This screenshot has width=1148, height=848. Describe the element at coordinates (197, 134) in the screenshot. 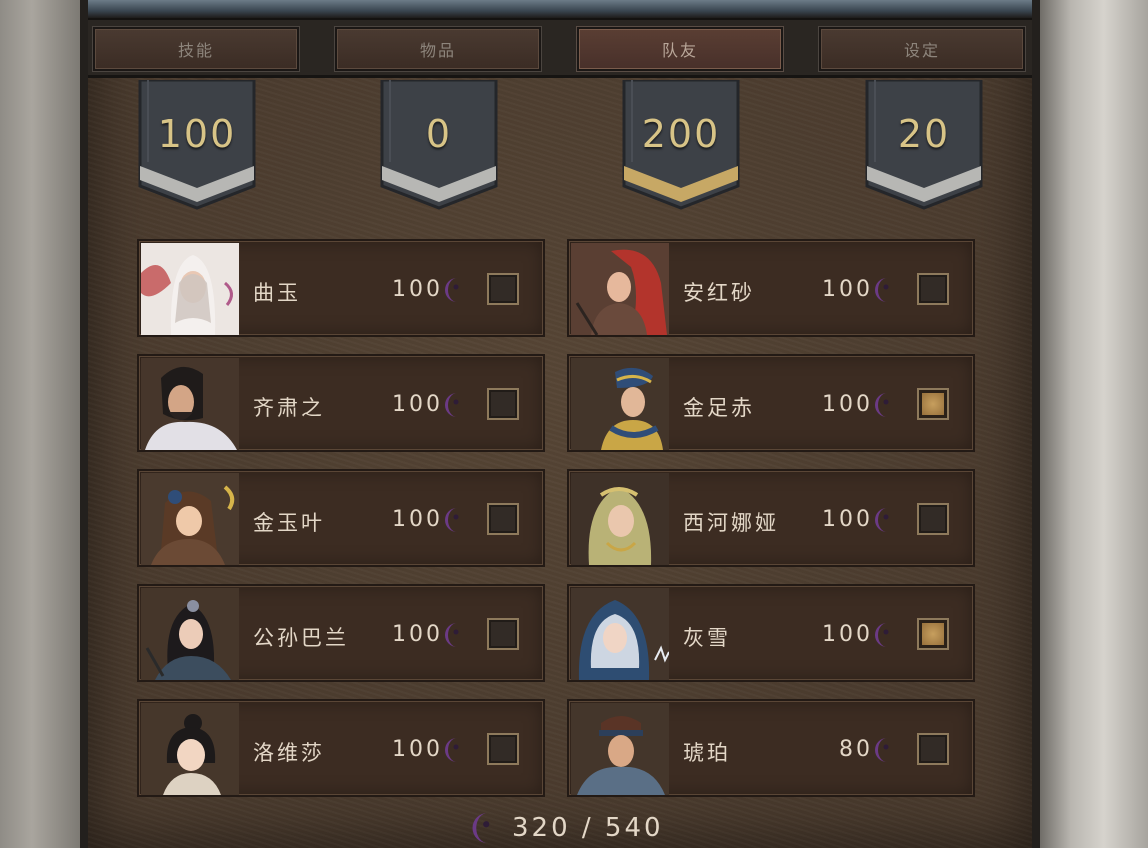

I see `banner-value: 100` at that location.